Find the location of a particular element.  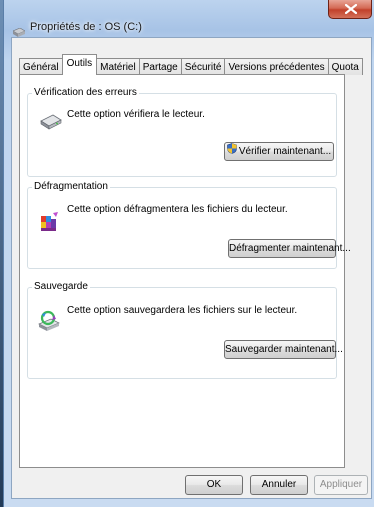

backup-title: Sauvegarde is located at coordinates (61, 286).